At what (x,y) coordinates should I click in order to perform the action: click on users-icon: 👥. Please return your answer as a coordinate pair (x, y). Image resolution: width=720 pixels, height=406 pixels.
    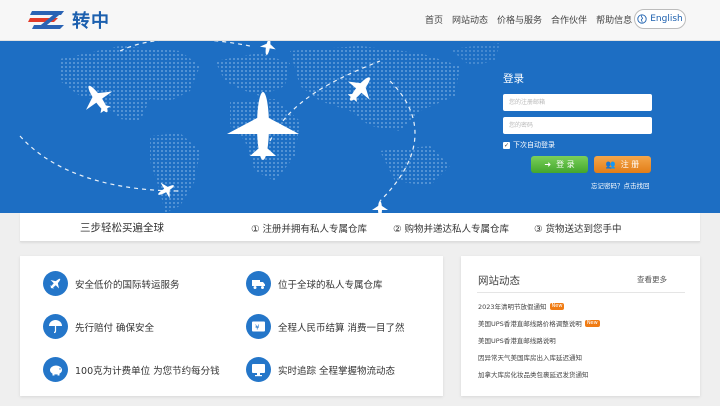
    Looking at the image, I should click on (610, 164).